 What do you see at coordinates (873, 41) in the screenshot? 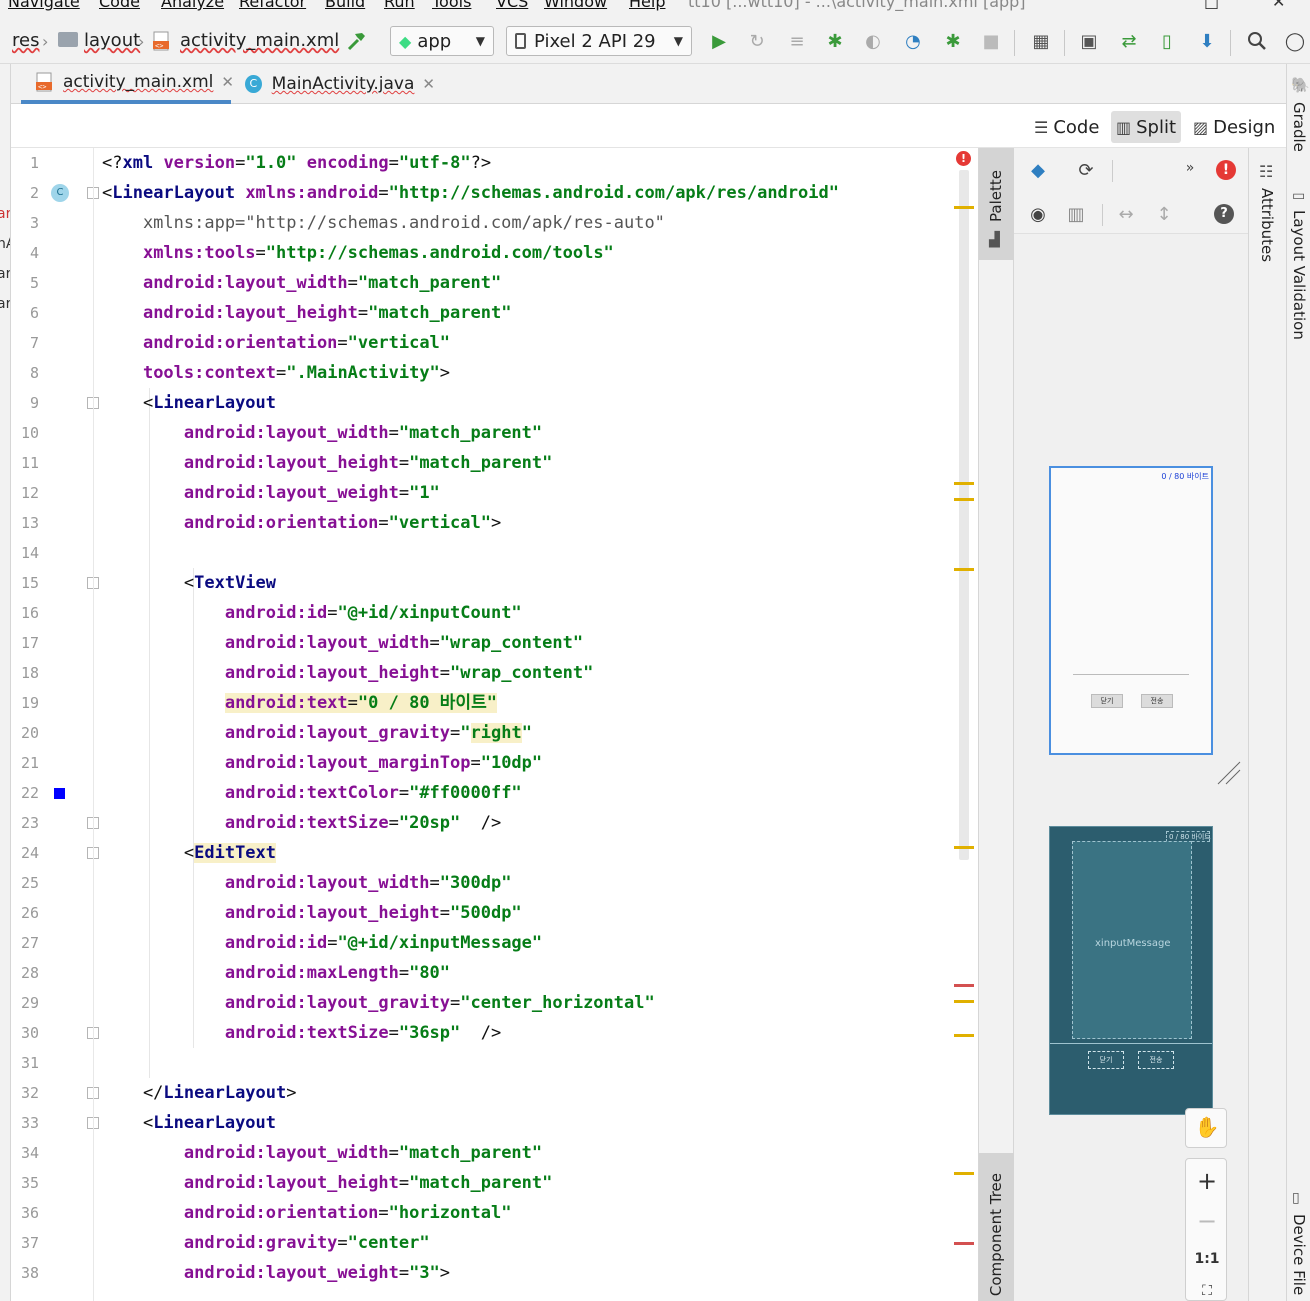
I see `run-with-coverage-icon: ◐` at bounding box center [873, 41].